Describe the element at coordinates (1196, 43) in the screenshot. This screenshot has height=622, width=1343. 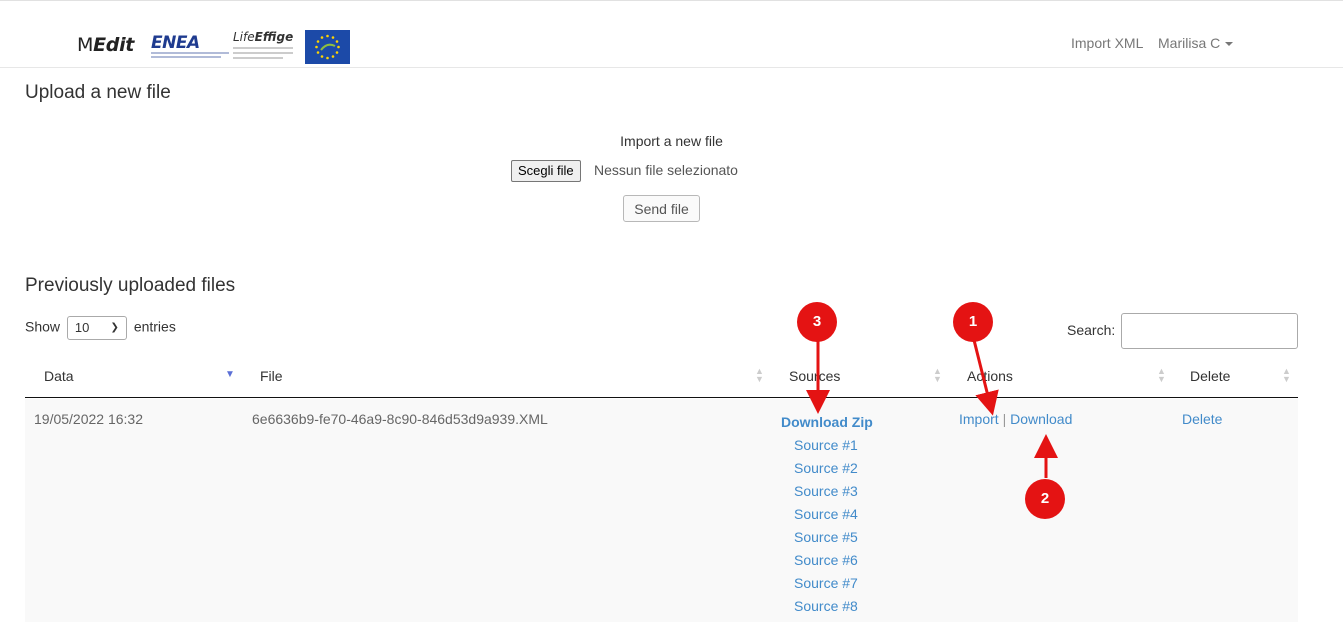
I see `user-menu: Marilisa C` at that location.